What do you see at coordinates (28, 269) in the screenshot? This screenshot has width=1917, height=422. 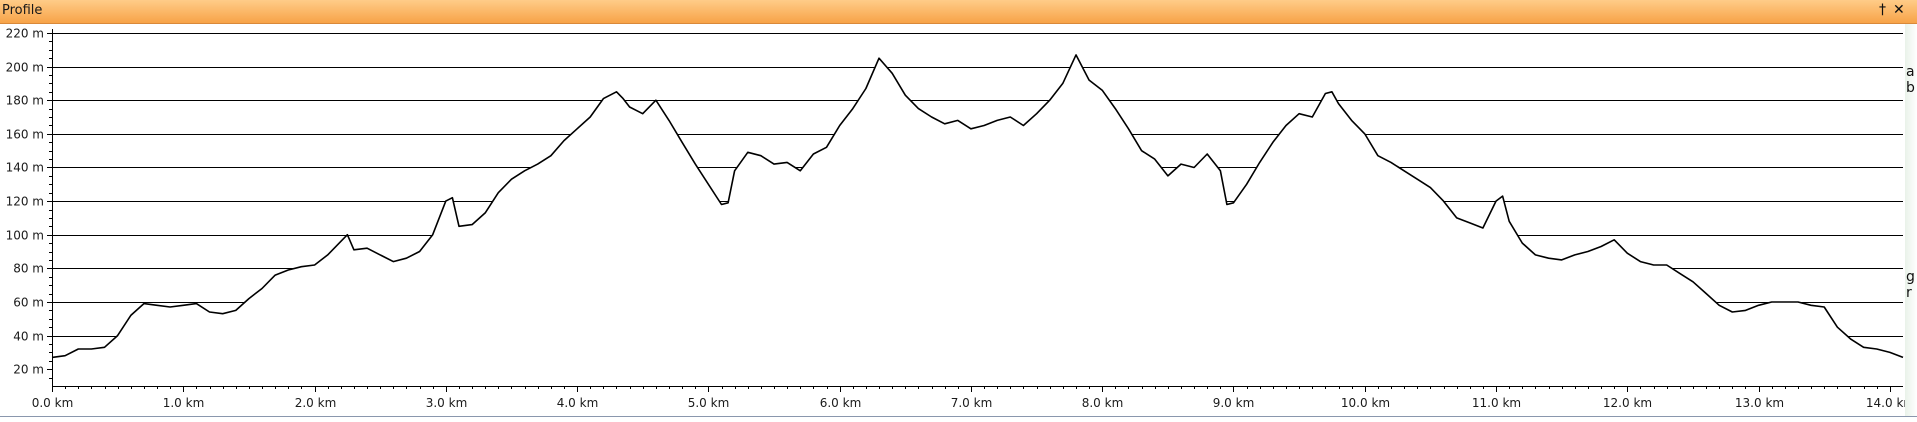 I see `y-tick-label: 80 m` at bounding box center [28, 269].